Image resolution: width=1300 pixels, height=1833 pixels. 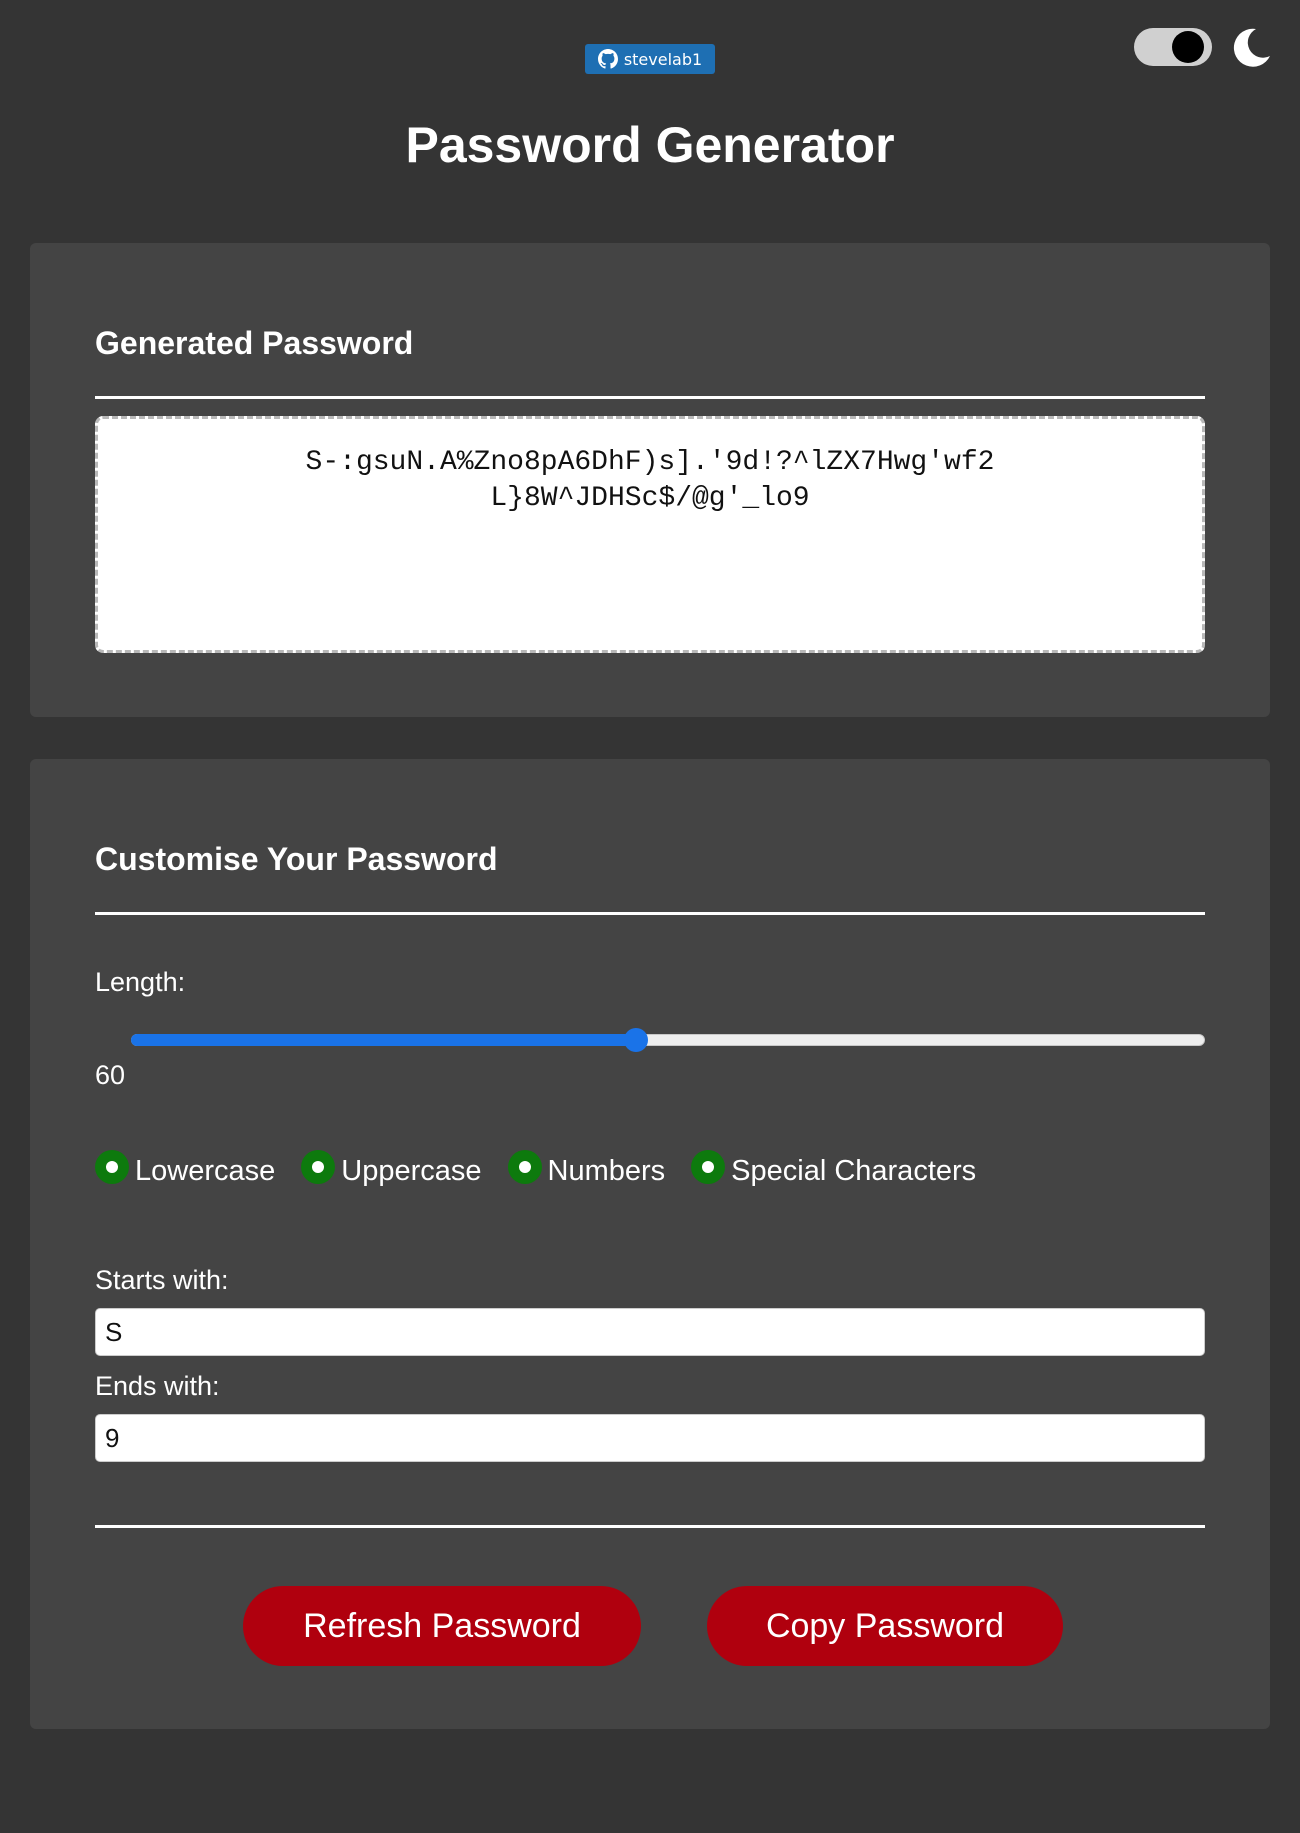 I want to click on theme-toggle, so click(x=1173, y=47).